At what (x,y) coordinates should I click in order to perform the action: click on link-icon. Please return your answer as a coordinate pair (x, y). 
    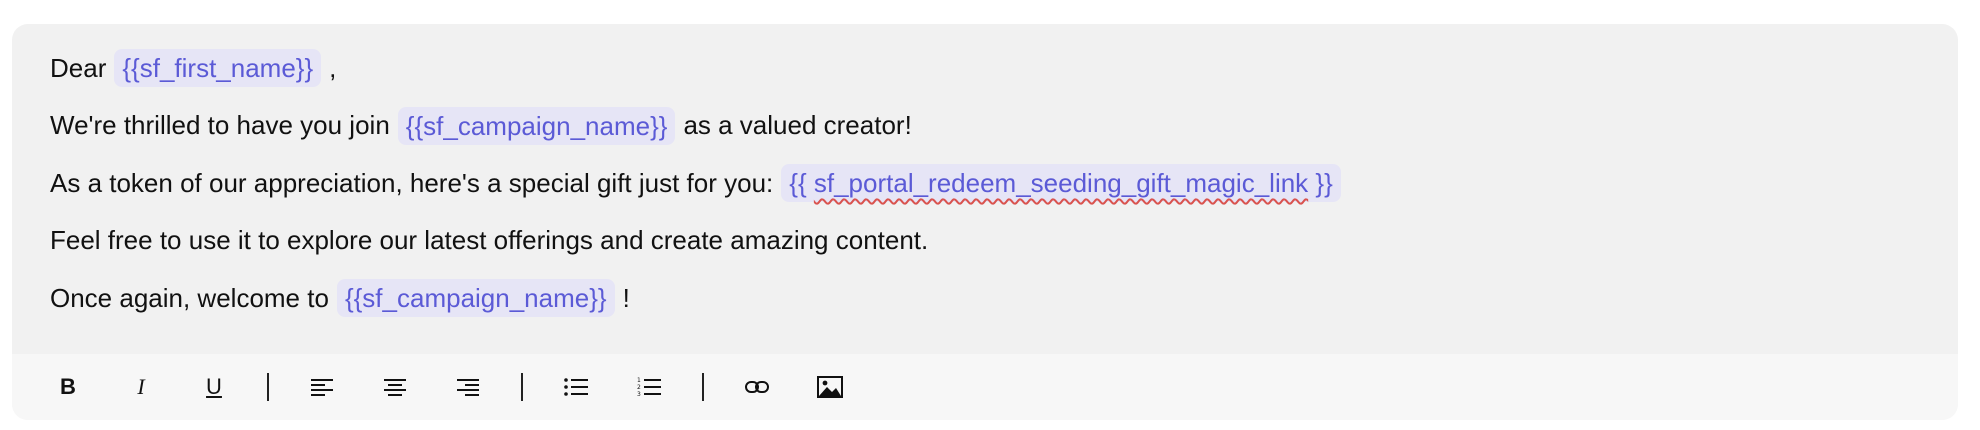
    Looking at the image, I should click on (757, 387).